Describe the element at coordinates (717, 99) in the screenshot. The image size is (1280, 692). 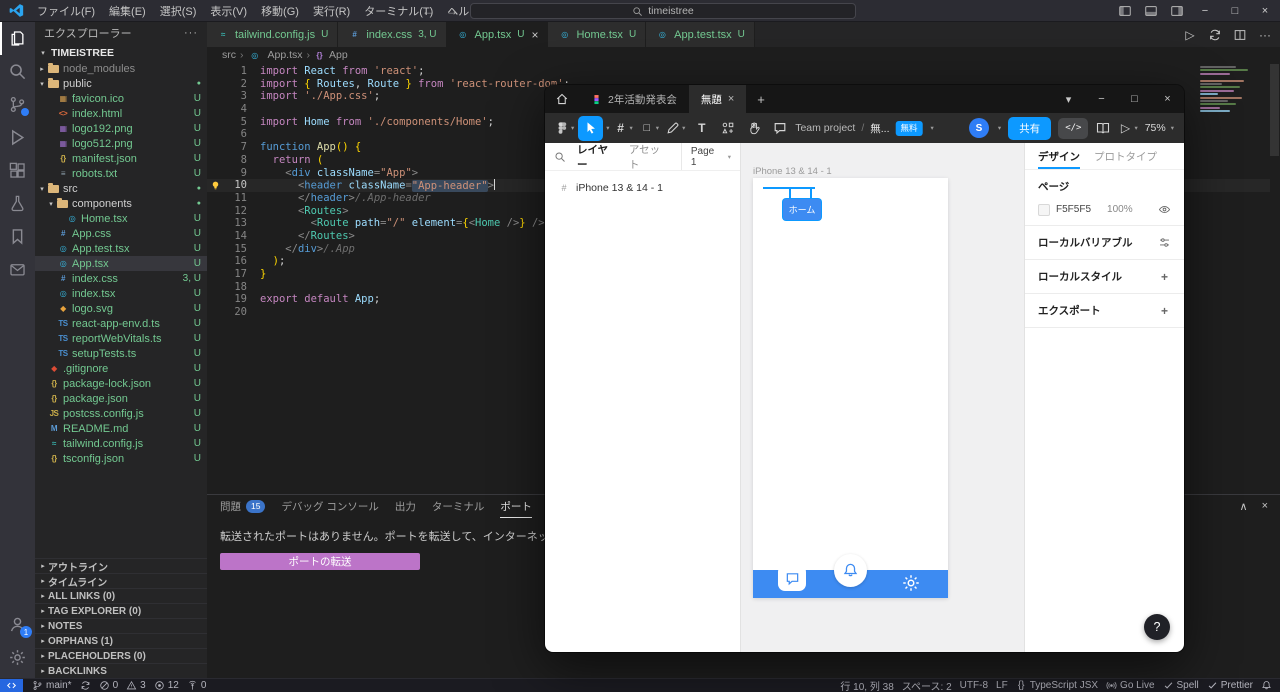
I see `figma-tab-untitled: 無題 ×` at that location.